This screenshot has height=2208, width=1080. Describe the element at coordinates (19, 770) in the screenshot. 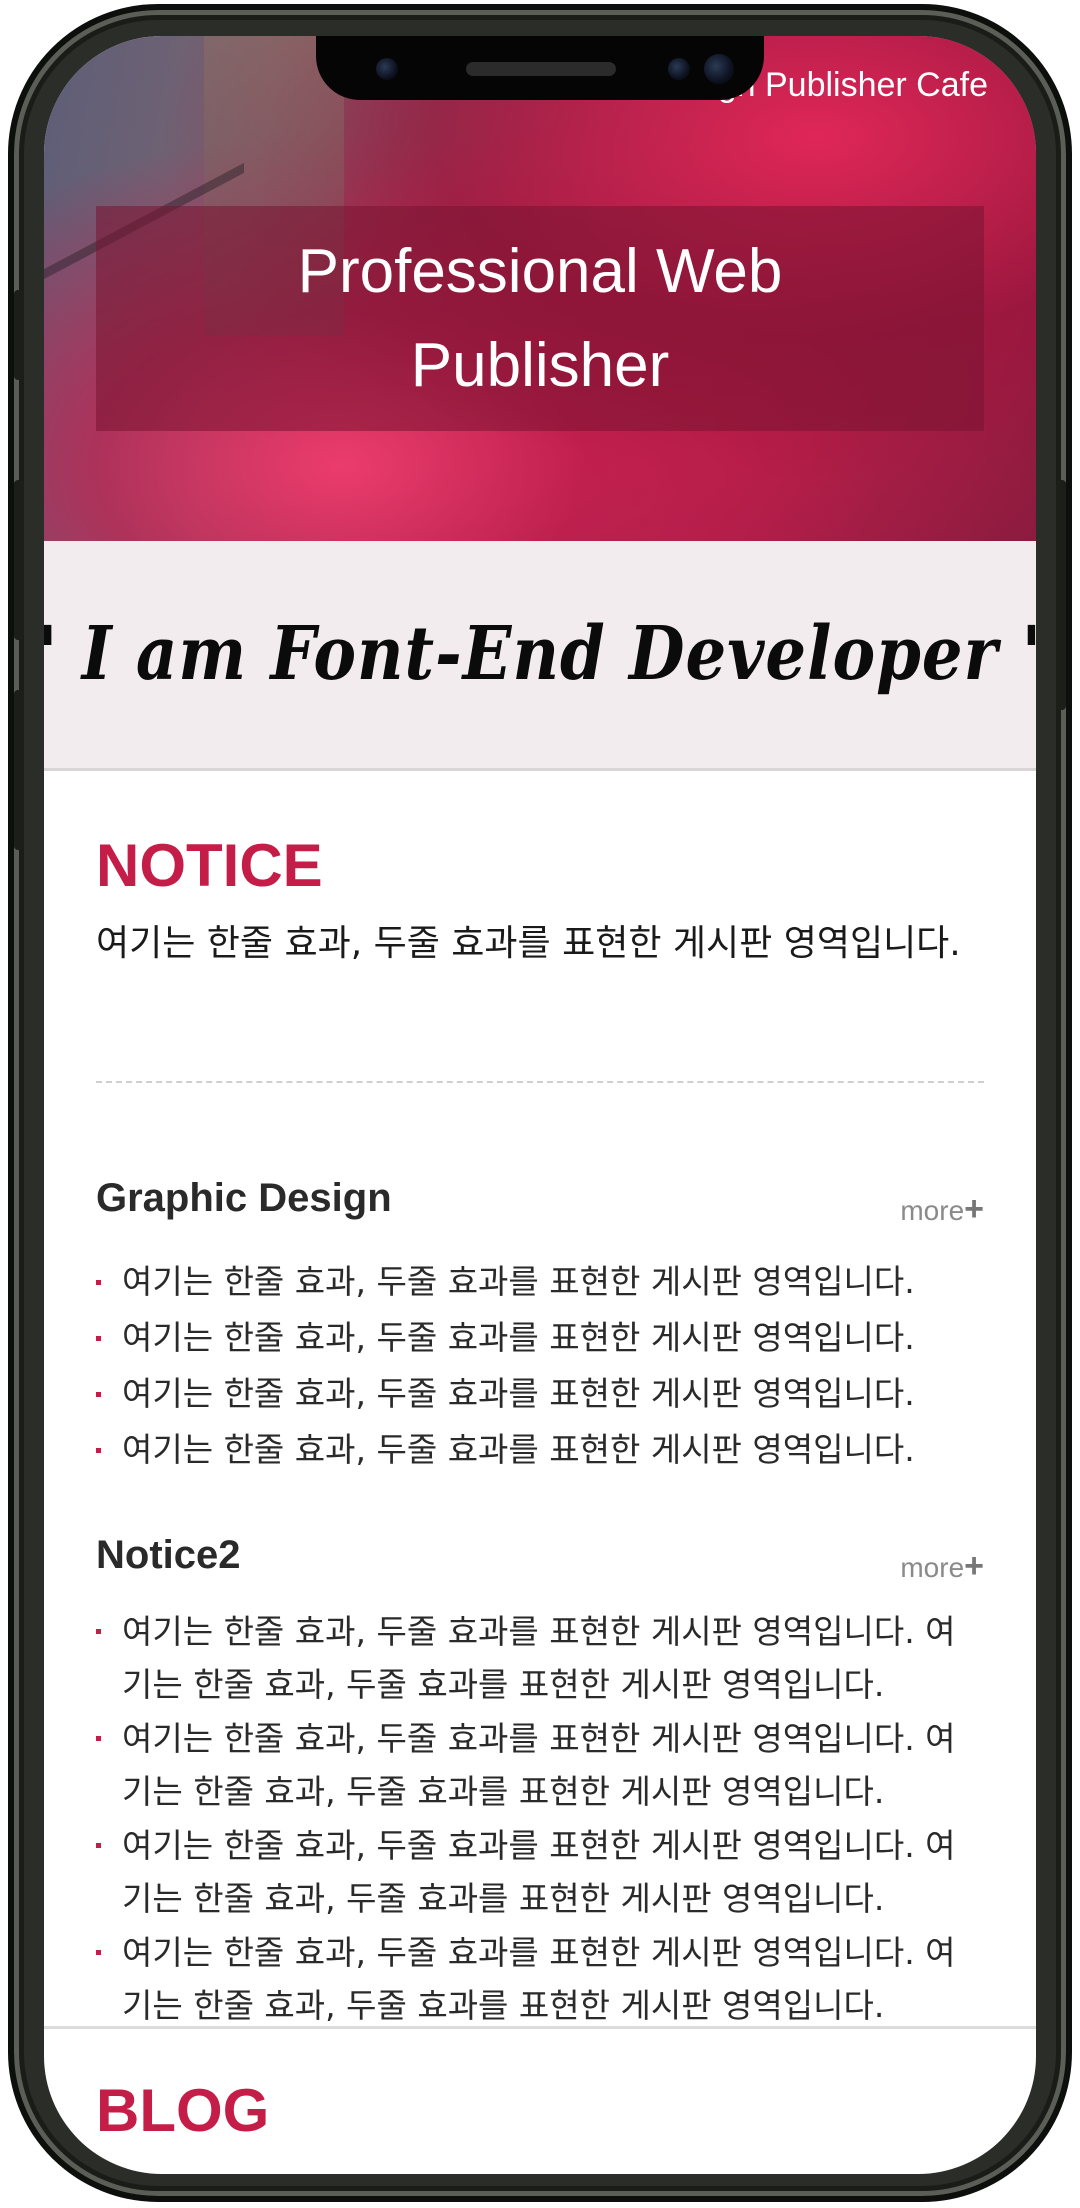

I see `volume-down-button` at that location.